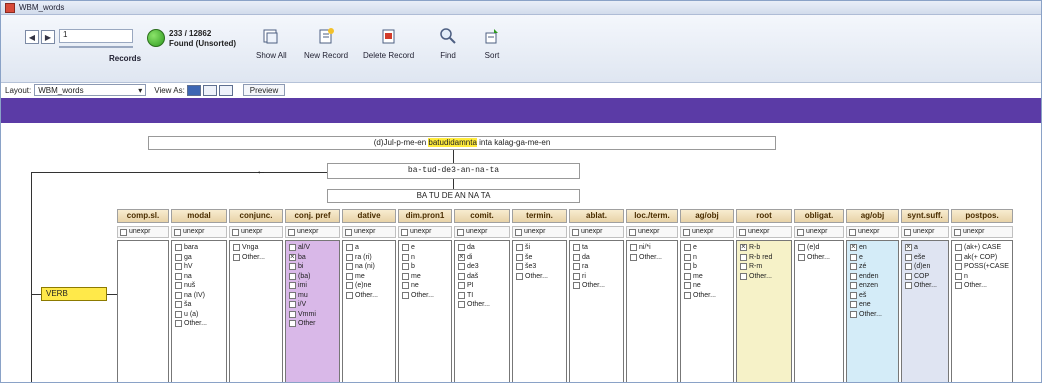 The image size is (1042, 383). I want to click on option-item: na (ni), so click(369, 267).